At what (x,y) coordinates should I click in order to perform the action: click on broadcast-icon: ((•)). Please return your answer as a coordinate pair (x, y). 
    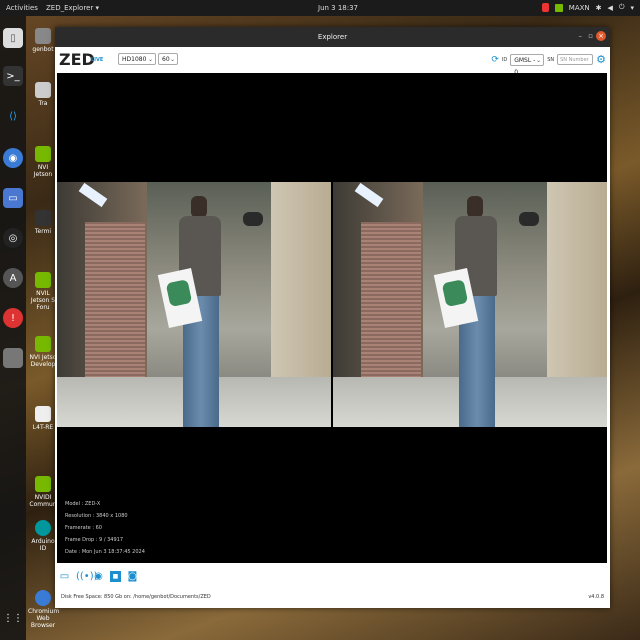
    Looking at the image, I should click on (87, 576).